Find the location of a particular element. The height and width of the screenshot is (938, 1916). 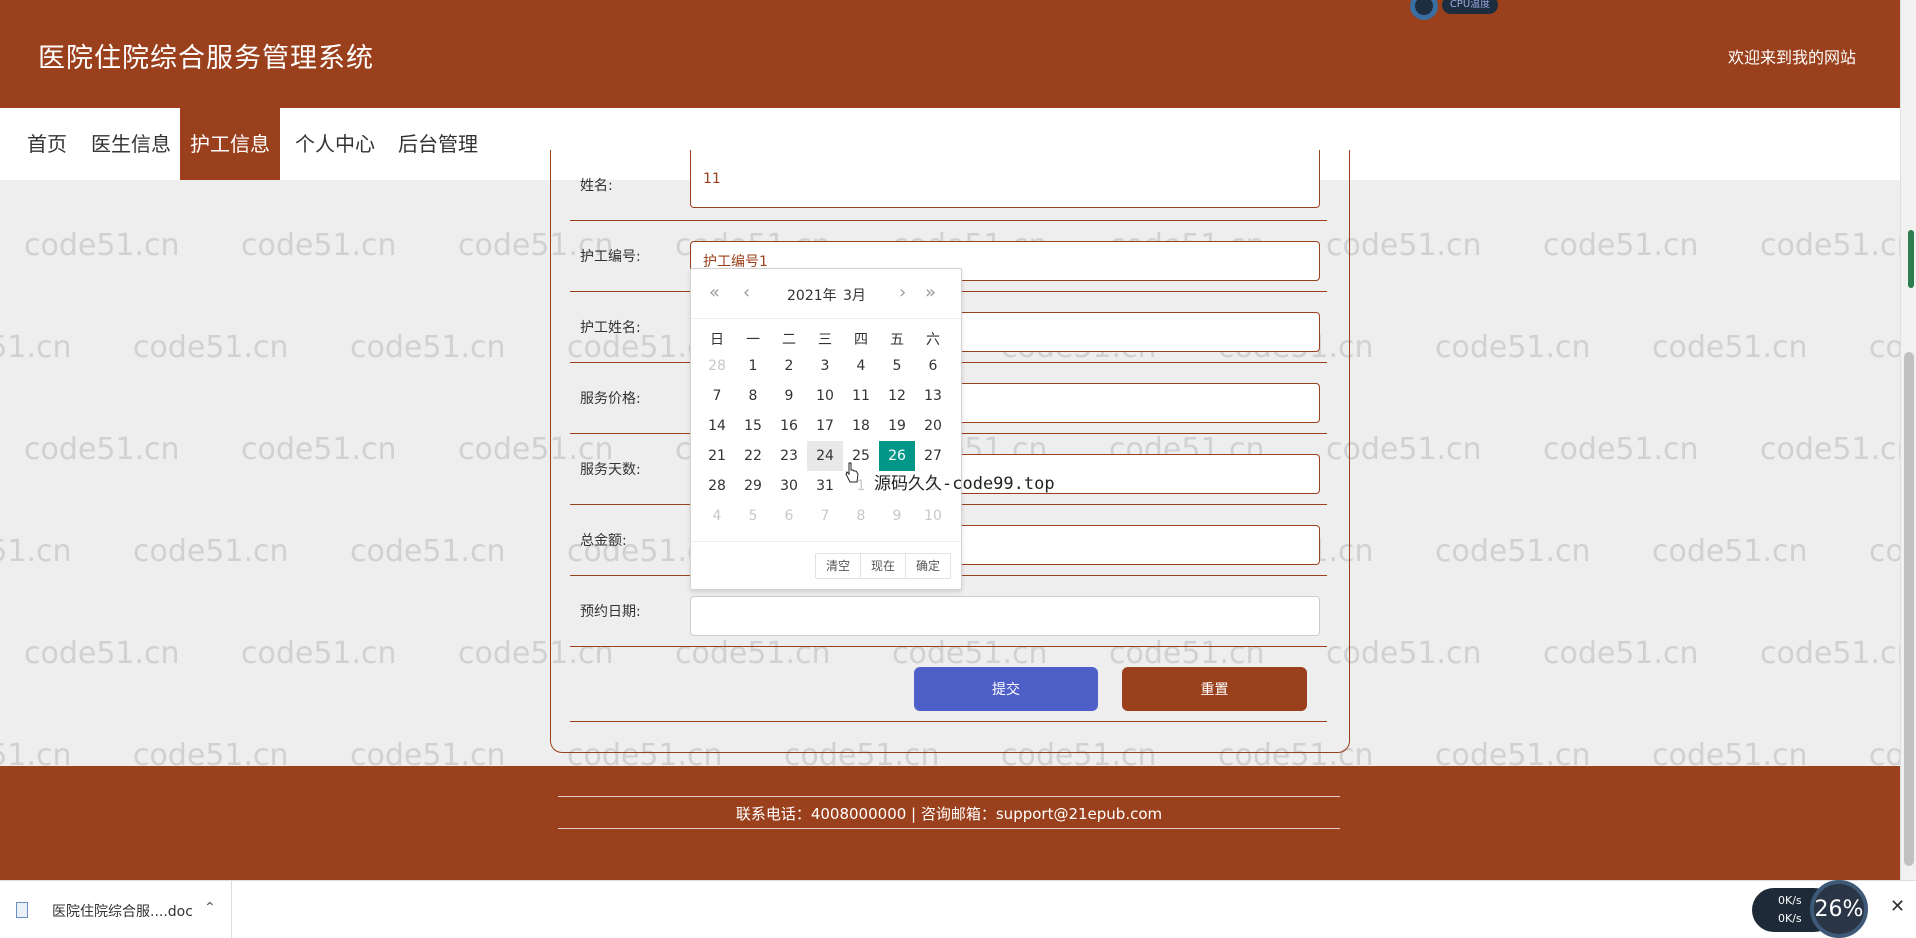

date-picker-footer: 清空 现在 确定 is located at coordinates (826, 565).